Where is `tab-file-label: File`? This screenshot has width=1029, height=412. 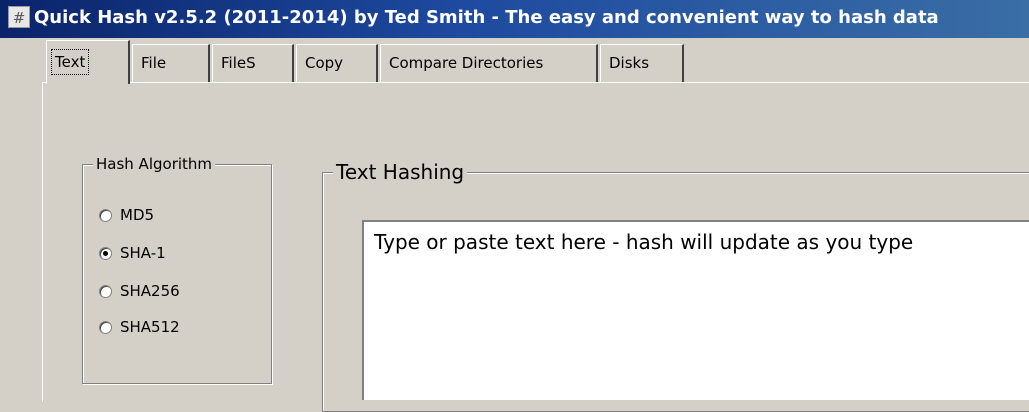 tab-file-label: File is located at coordinates (154, 63).